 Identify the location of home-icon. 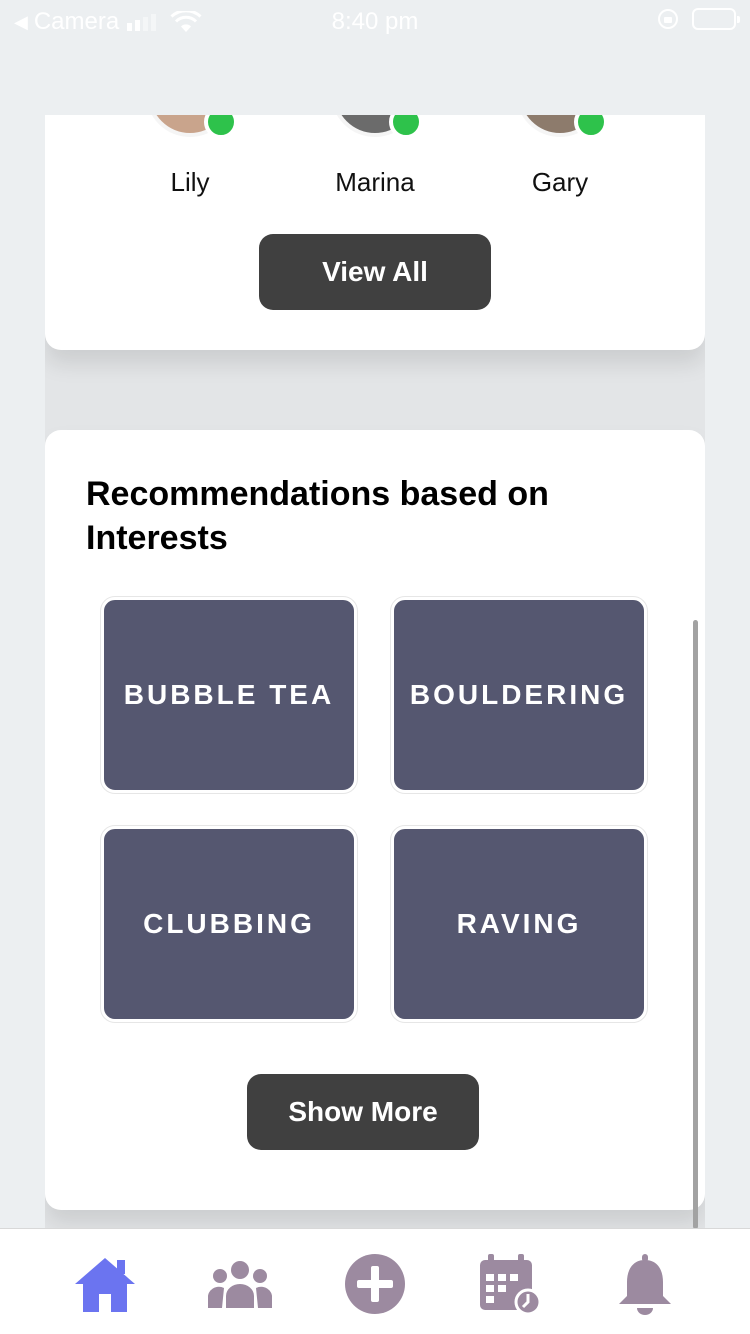
(105, 1285).